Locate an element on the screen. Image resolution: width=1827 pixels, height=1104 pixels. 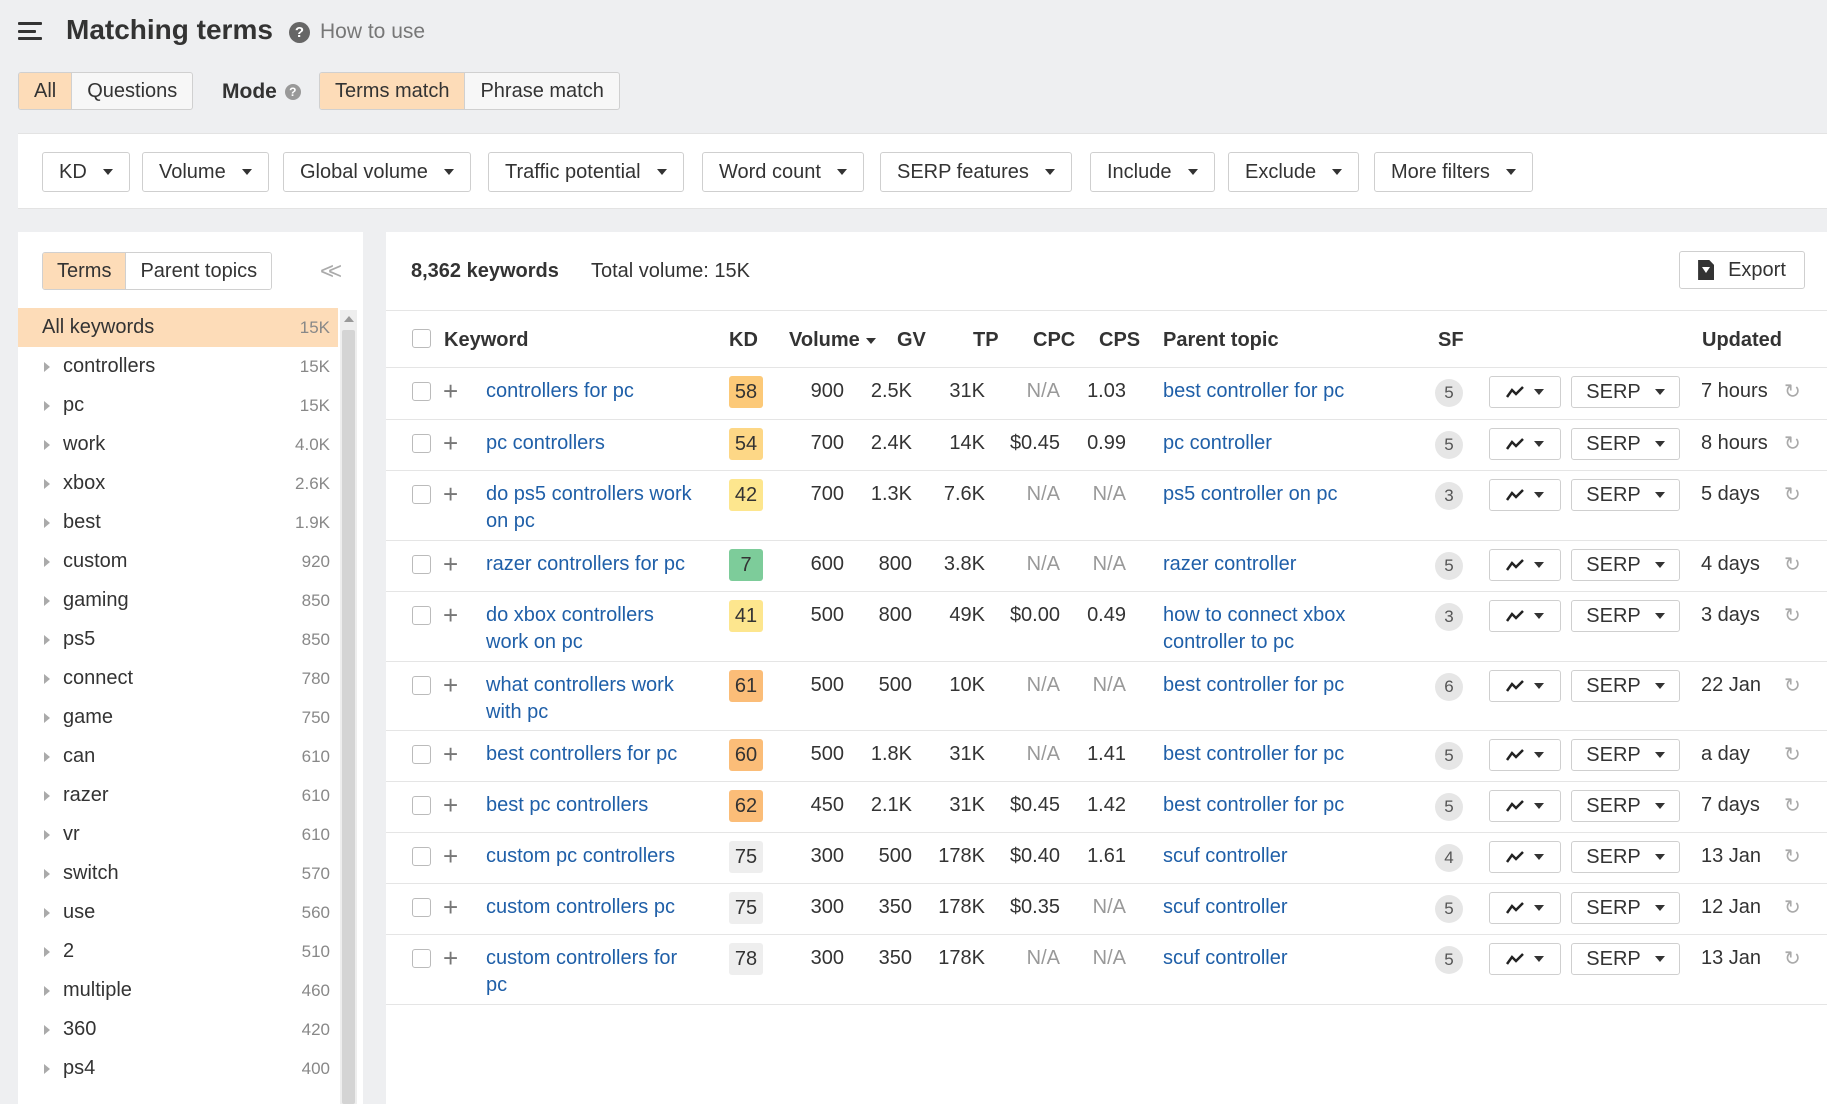
sidebar-term-item: gaming 850 is located at coordinates (178, 600).